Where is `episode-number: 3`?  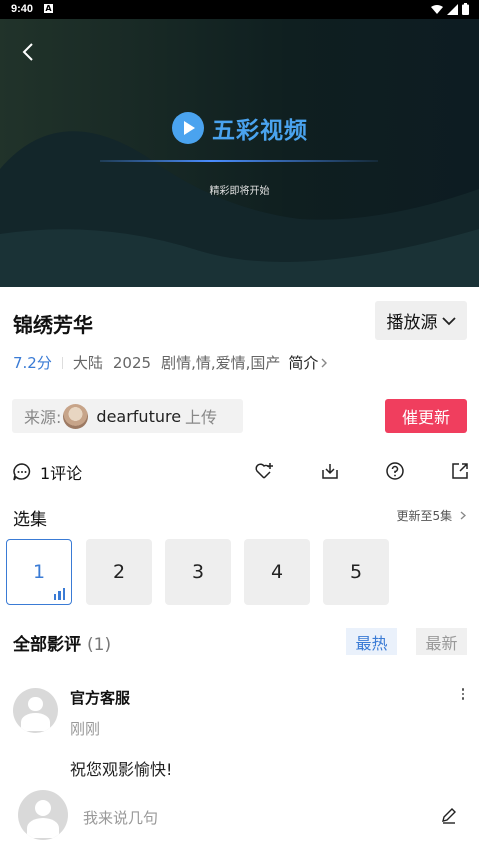
episode-number: 3 is located at coordinates (198, 572).